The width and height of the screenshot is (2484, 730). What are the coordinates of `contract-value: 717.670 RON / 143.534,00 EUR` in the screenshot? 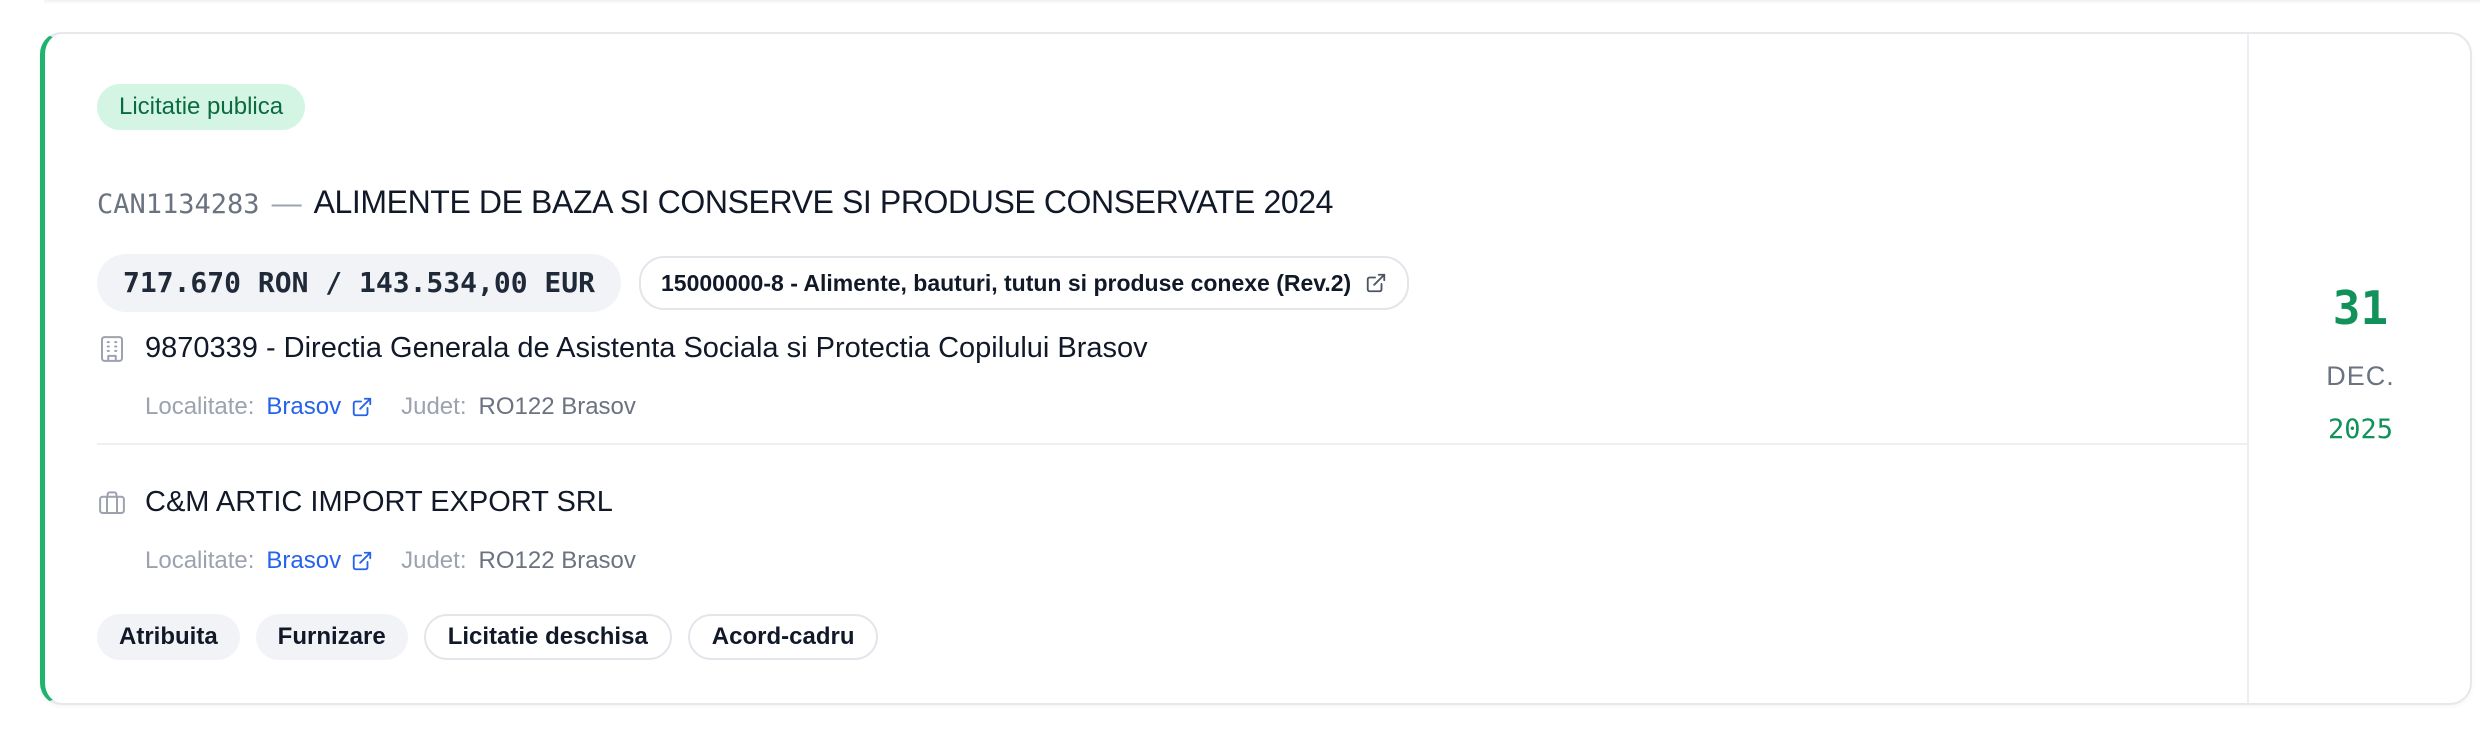 It's located at (359, 283).